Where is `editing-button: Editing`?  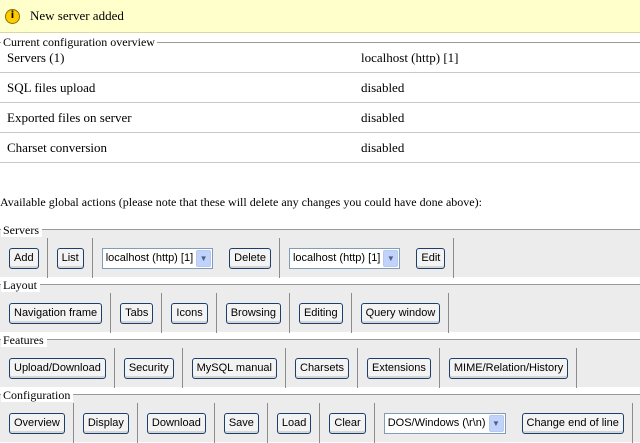 editing-button: Editing is located at coordinates (320, 313).